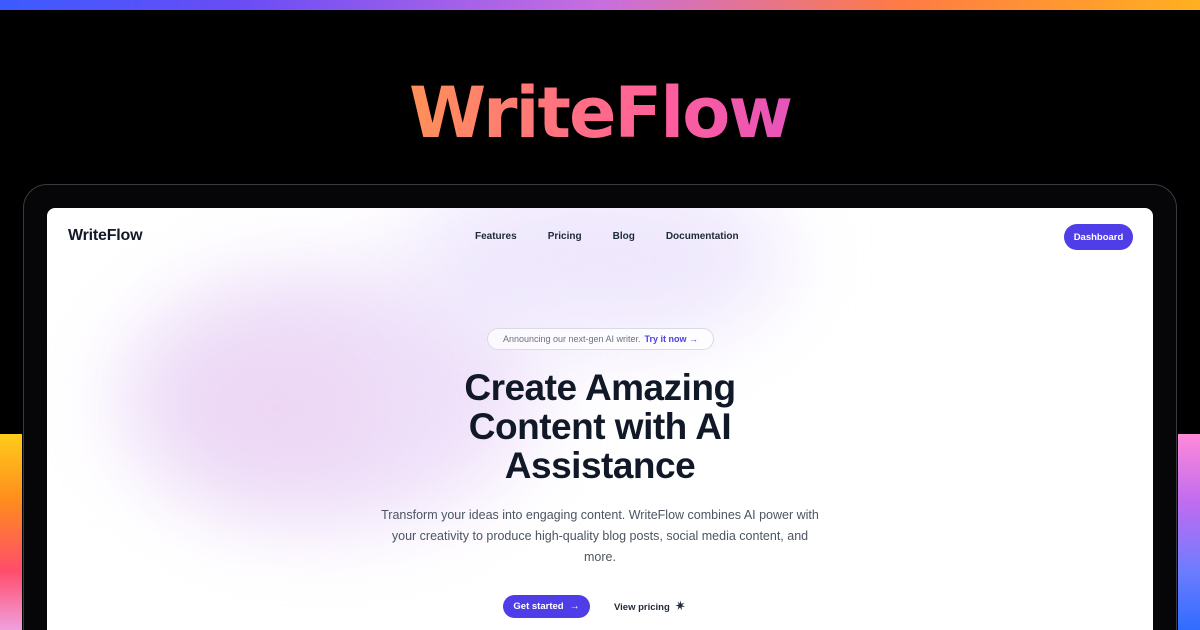  I want to click on background-glow, so click(597, 278).